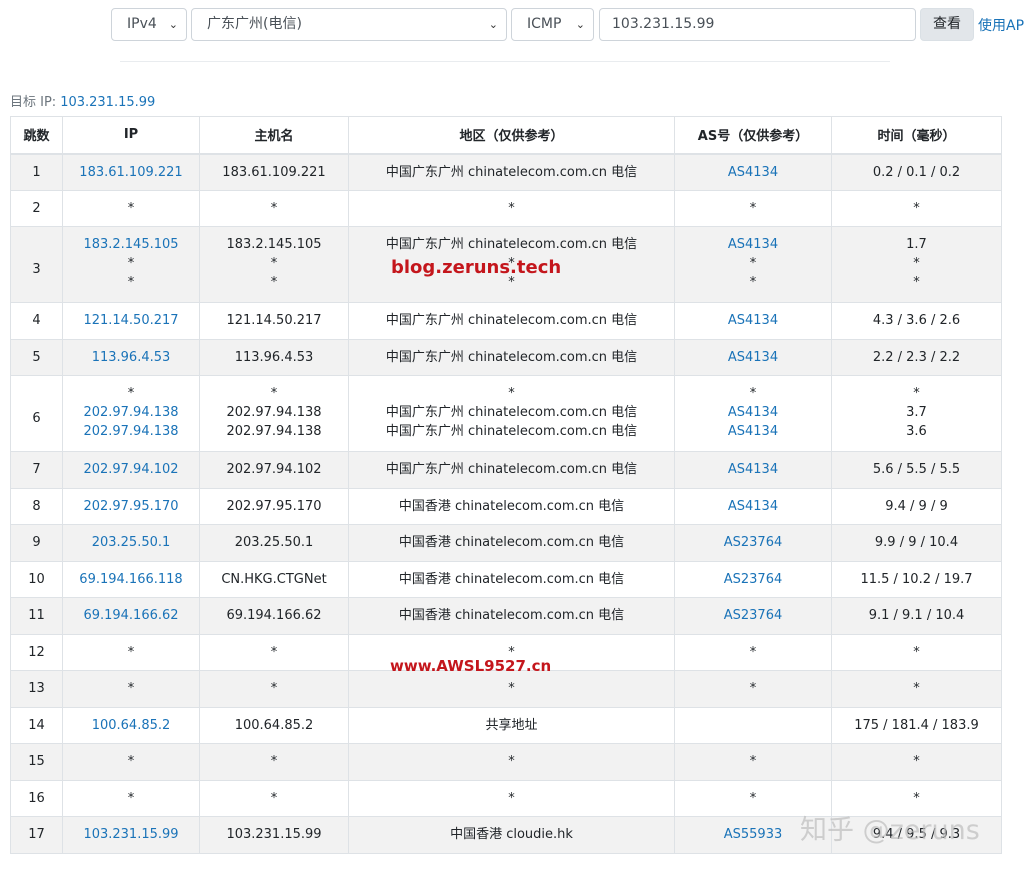 This screenshot has height=869, width=1024. What do you see at coordinates (36, 506) in the screenshot?
I see `hop-cell: 8` at bounding box center [36, 506].